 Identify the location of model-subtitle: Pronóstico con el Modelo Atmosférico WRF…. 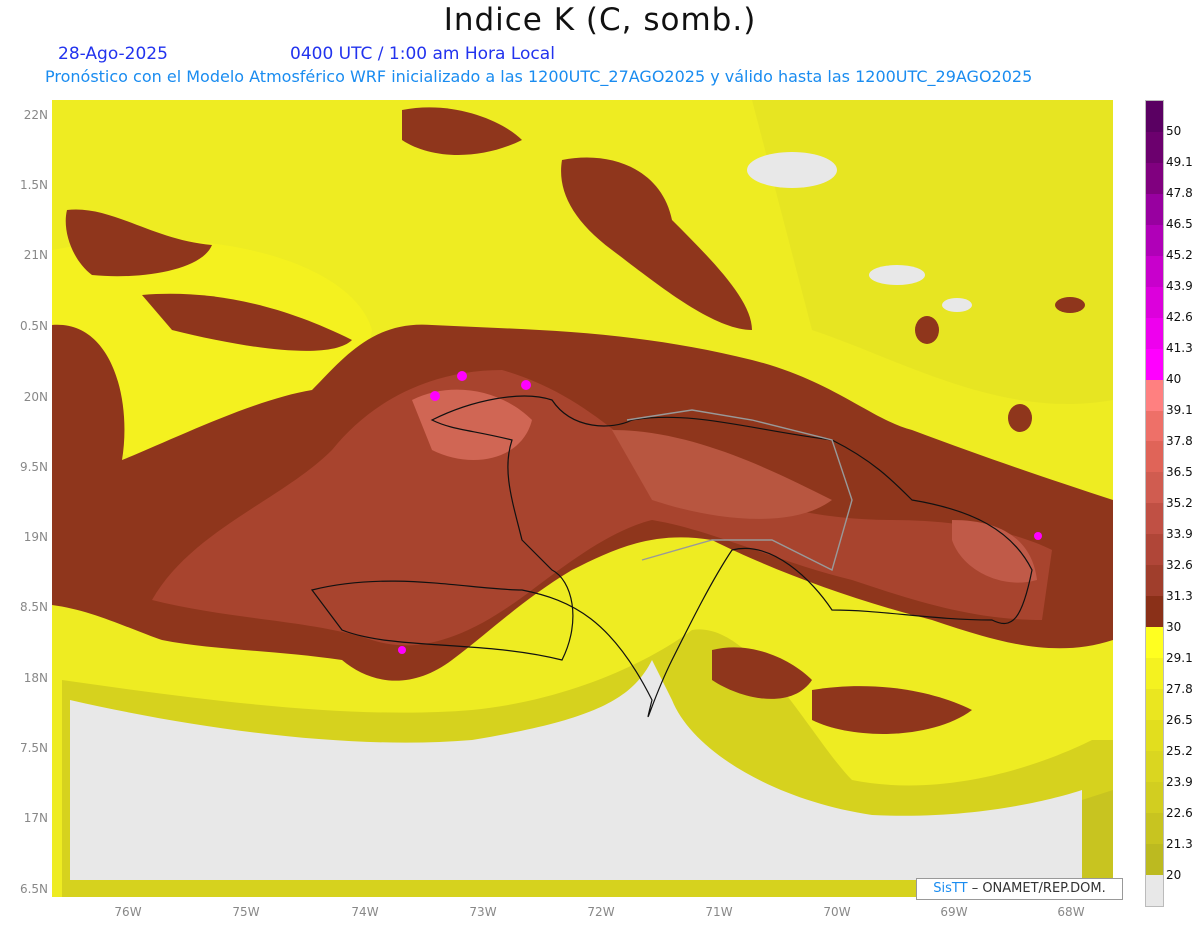
(539, 76).